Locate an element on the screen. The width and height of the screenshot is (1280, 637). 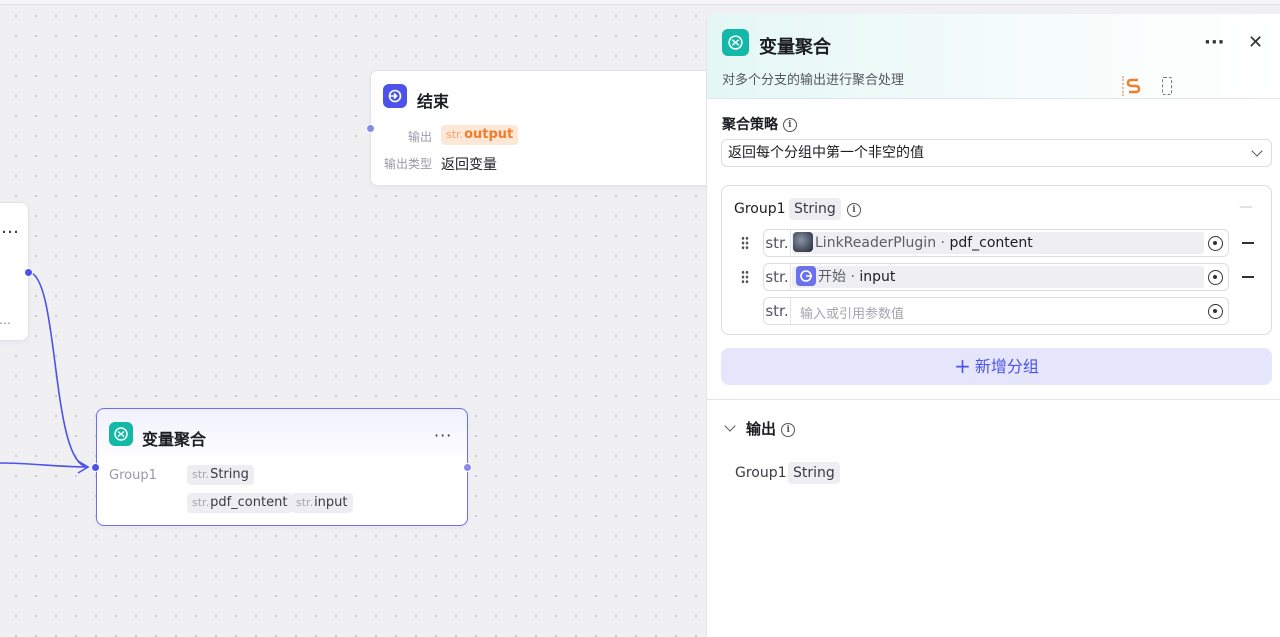
aggregator-node-input-port is located at coordinates (95, 467).